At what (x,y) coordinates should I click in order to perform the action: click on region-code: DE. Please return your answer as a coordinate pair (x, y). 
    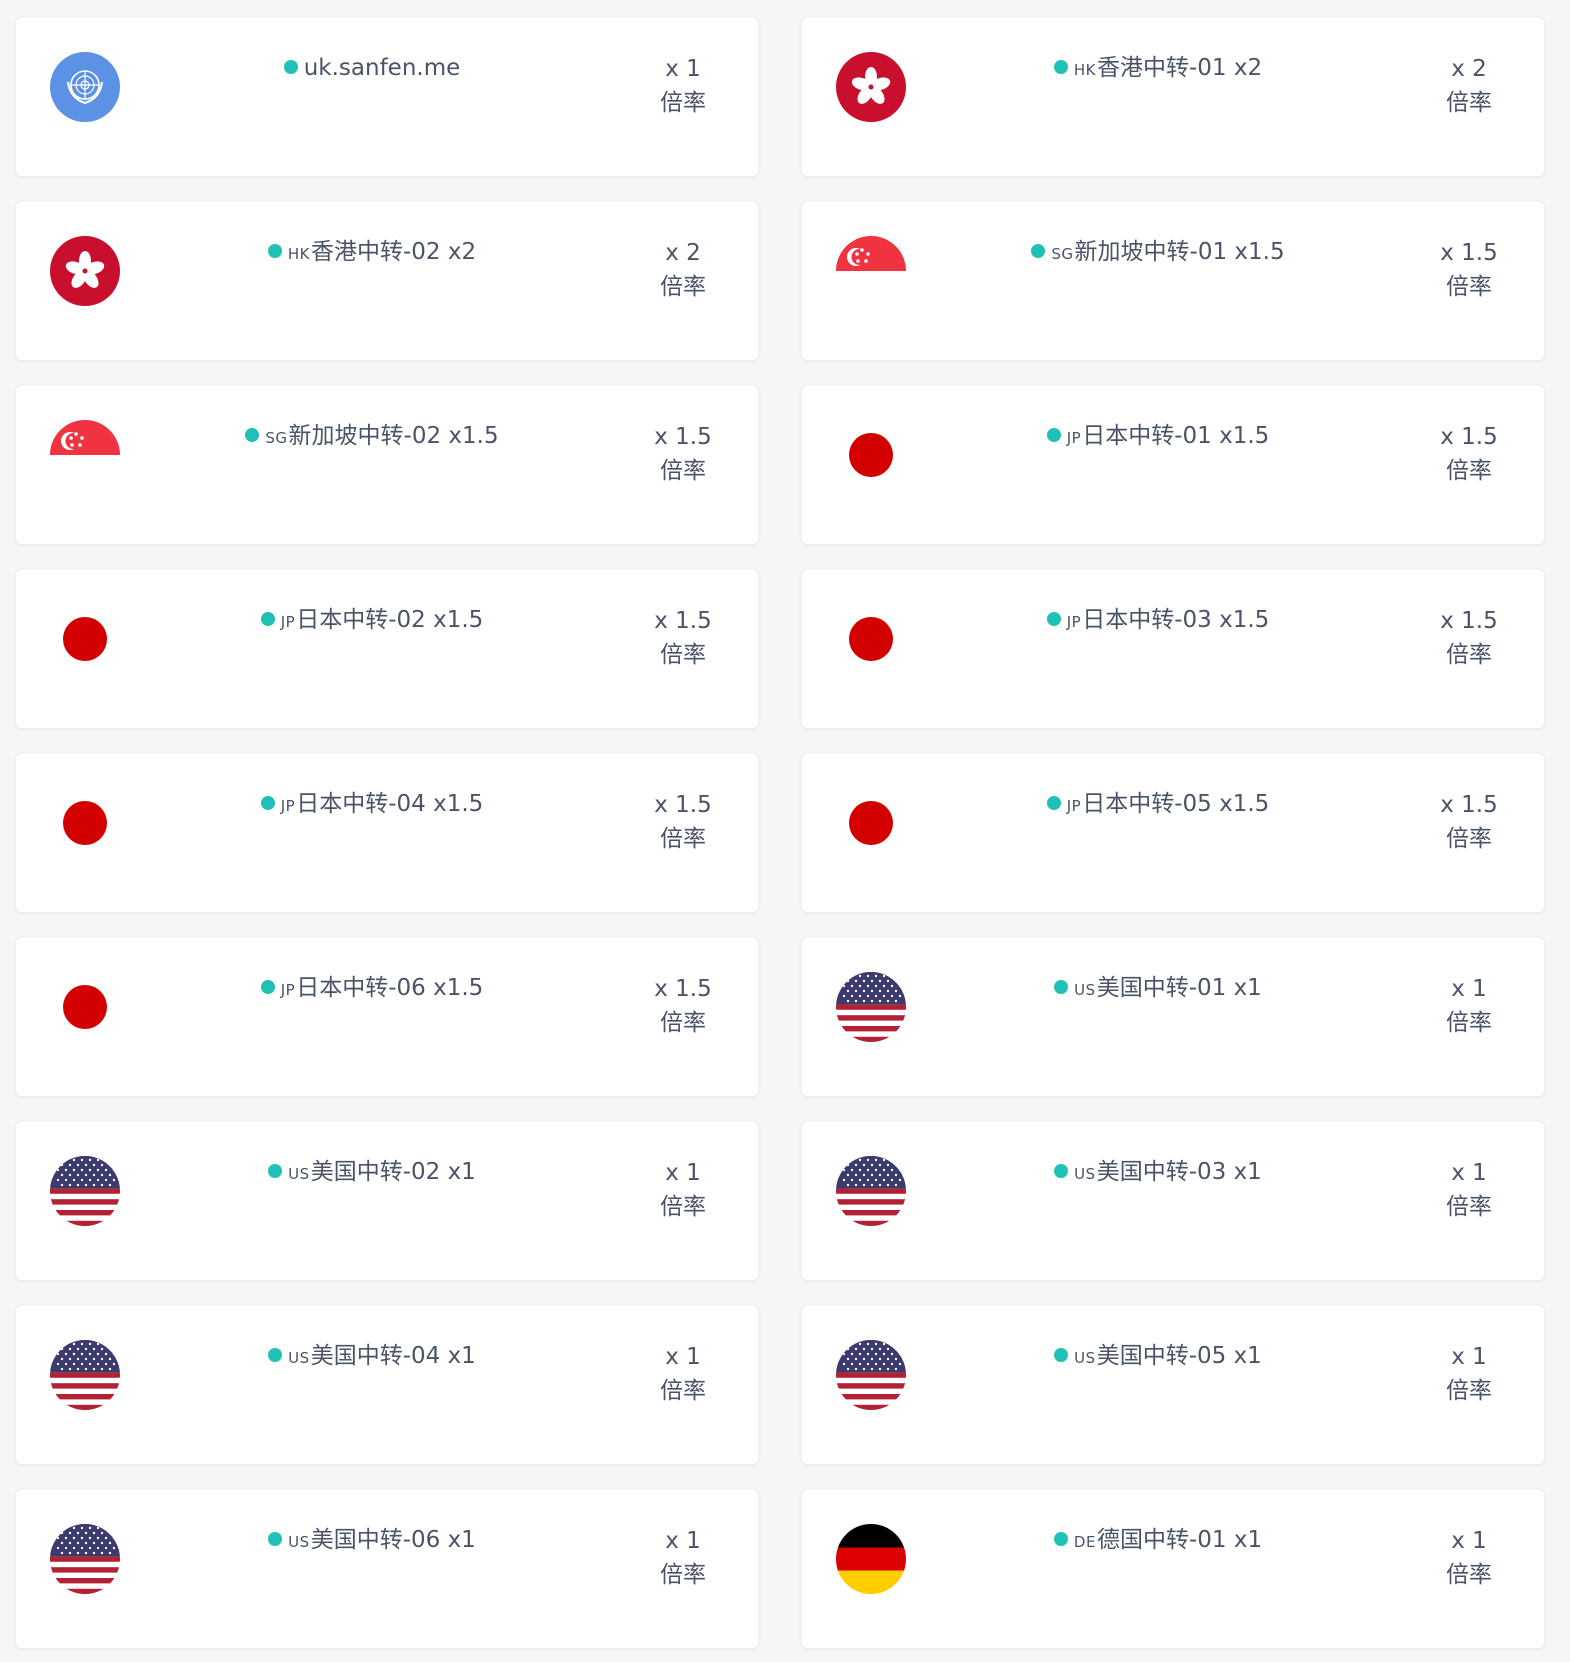
    Looking at the image, I should click on (1084, 1542).